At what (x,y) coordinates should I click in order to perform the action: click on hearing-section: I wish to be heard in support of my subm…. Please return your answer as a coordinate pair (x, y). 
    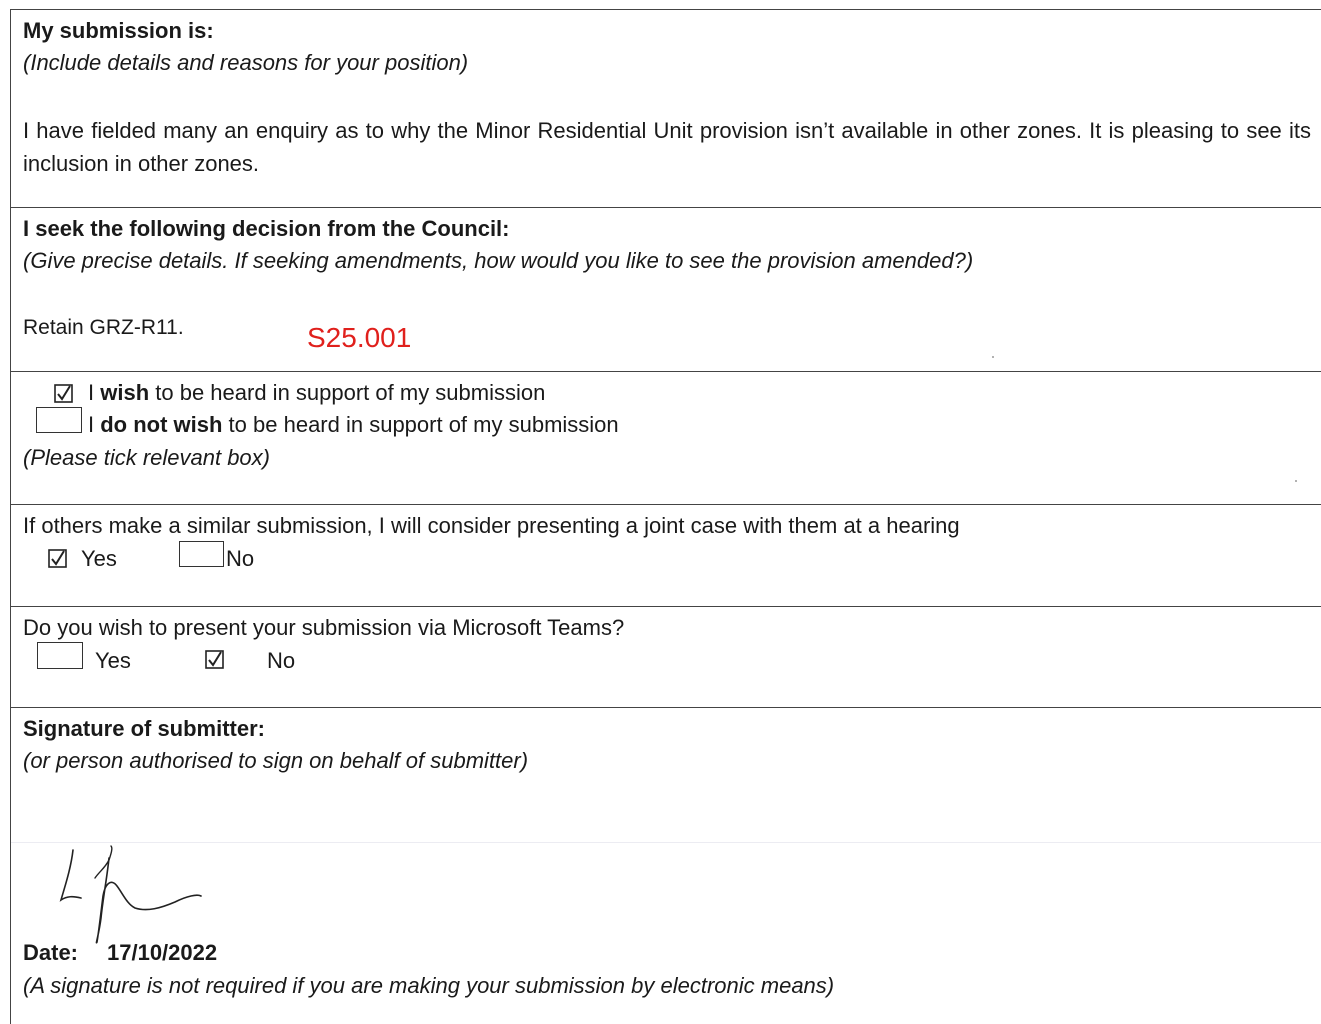
    Looking at the image, I should click on (666, 438).